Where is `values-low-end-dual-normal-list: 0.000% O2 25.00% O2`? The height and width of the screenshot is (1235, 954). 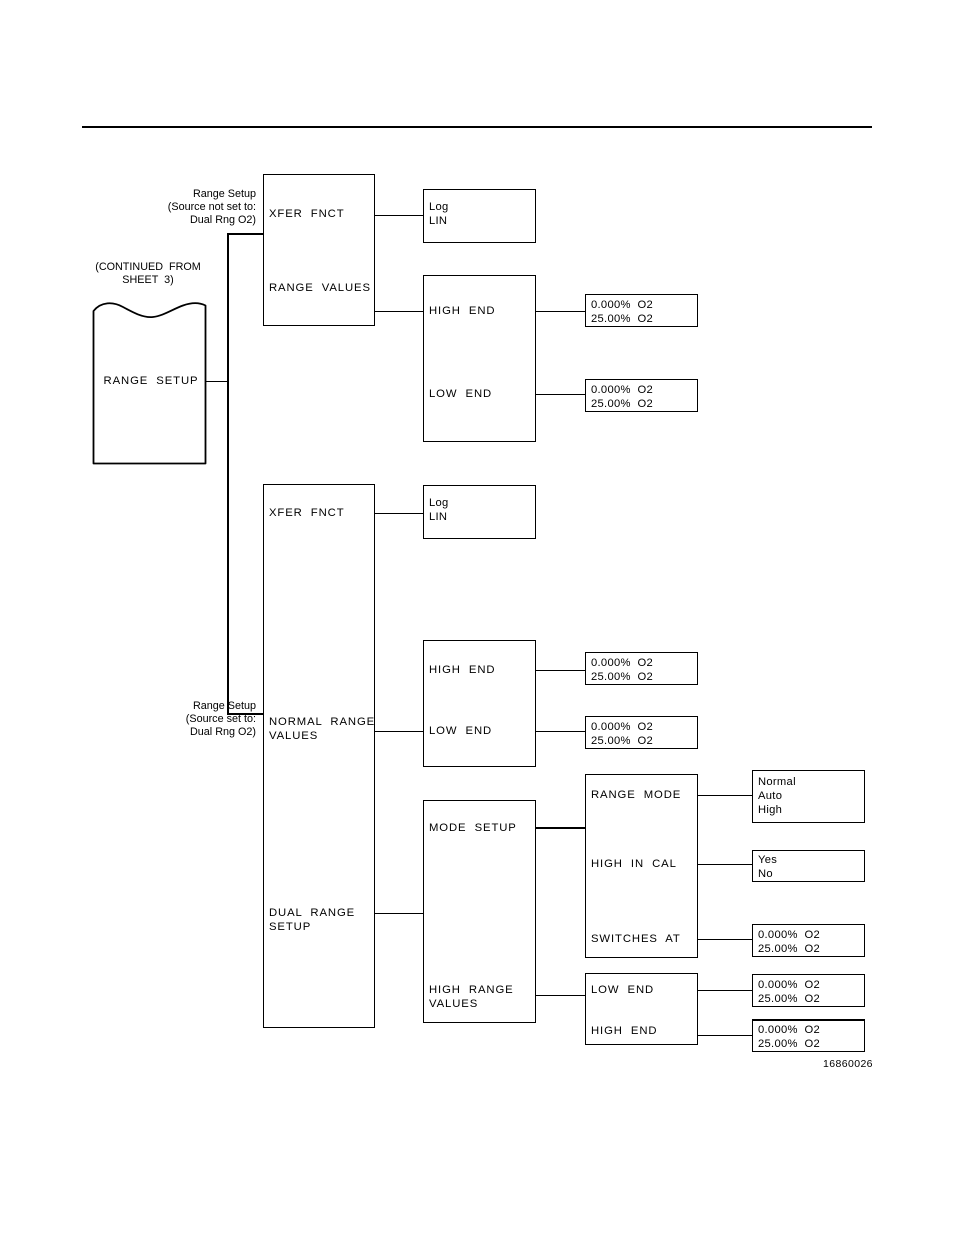 values-low-end-dual-normal-list: 0.000% O2 25.00% O2 is located at coordinates (622, 734).